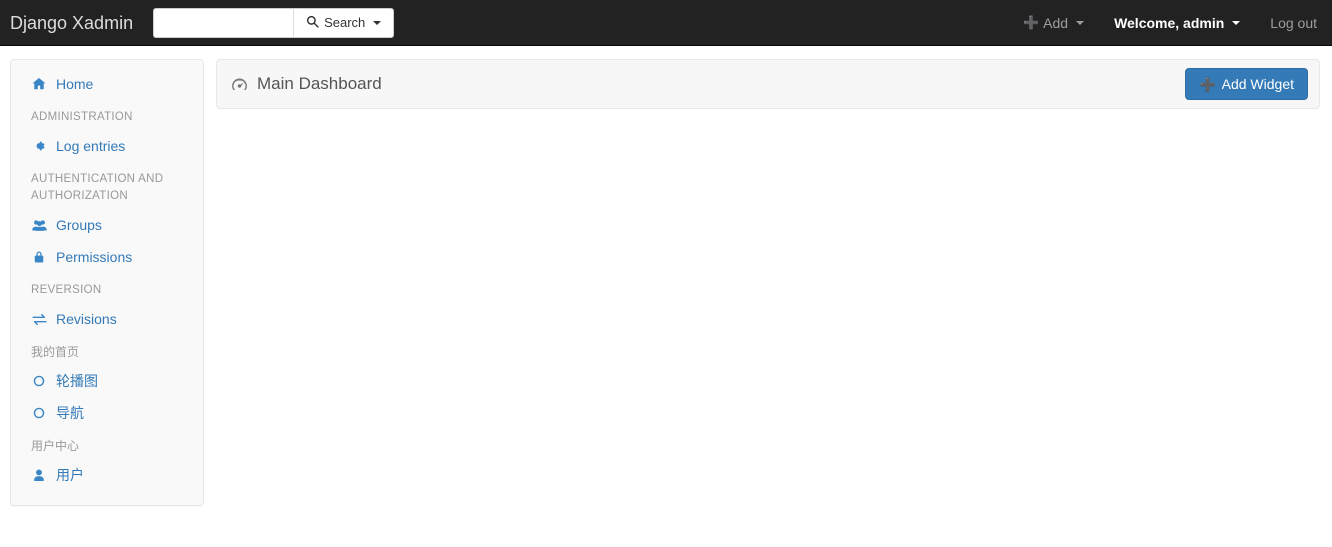 The image size is (1332, 547). Describe the element at coordinates (1257, 84) in the screenshot. I see `add-widget-label: Add Widget` at that location.